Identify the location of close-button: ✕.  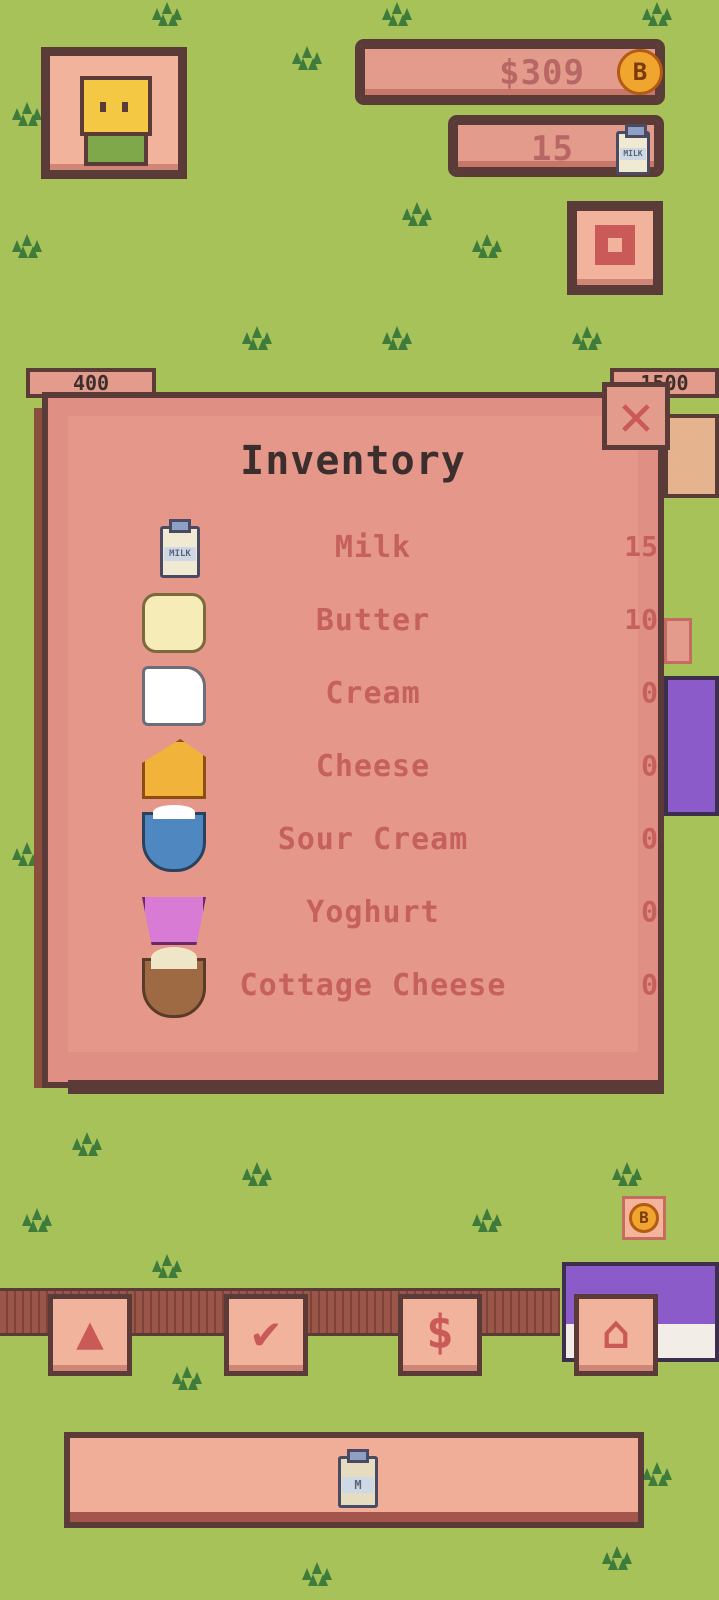
(636, 416).